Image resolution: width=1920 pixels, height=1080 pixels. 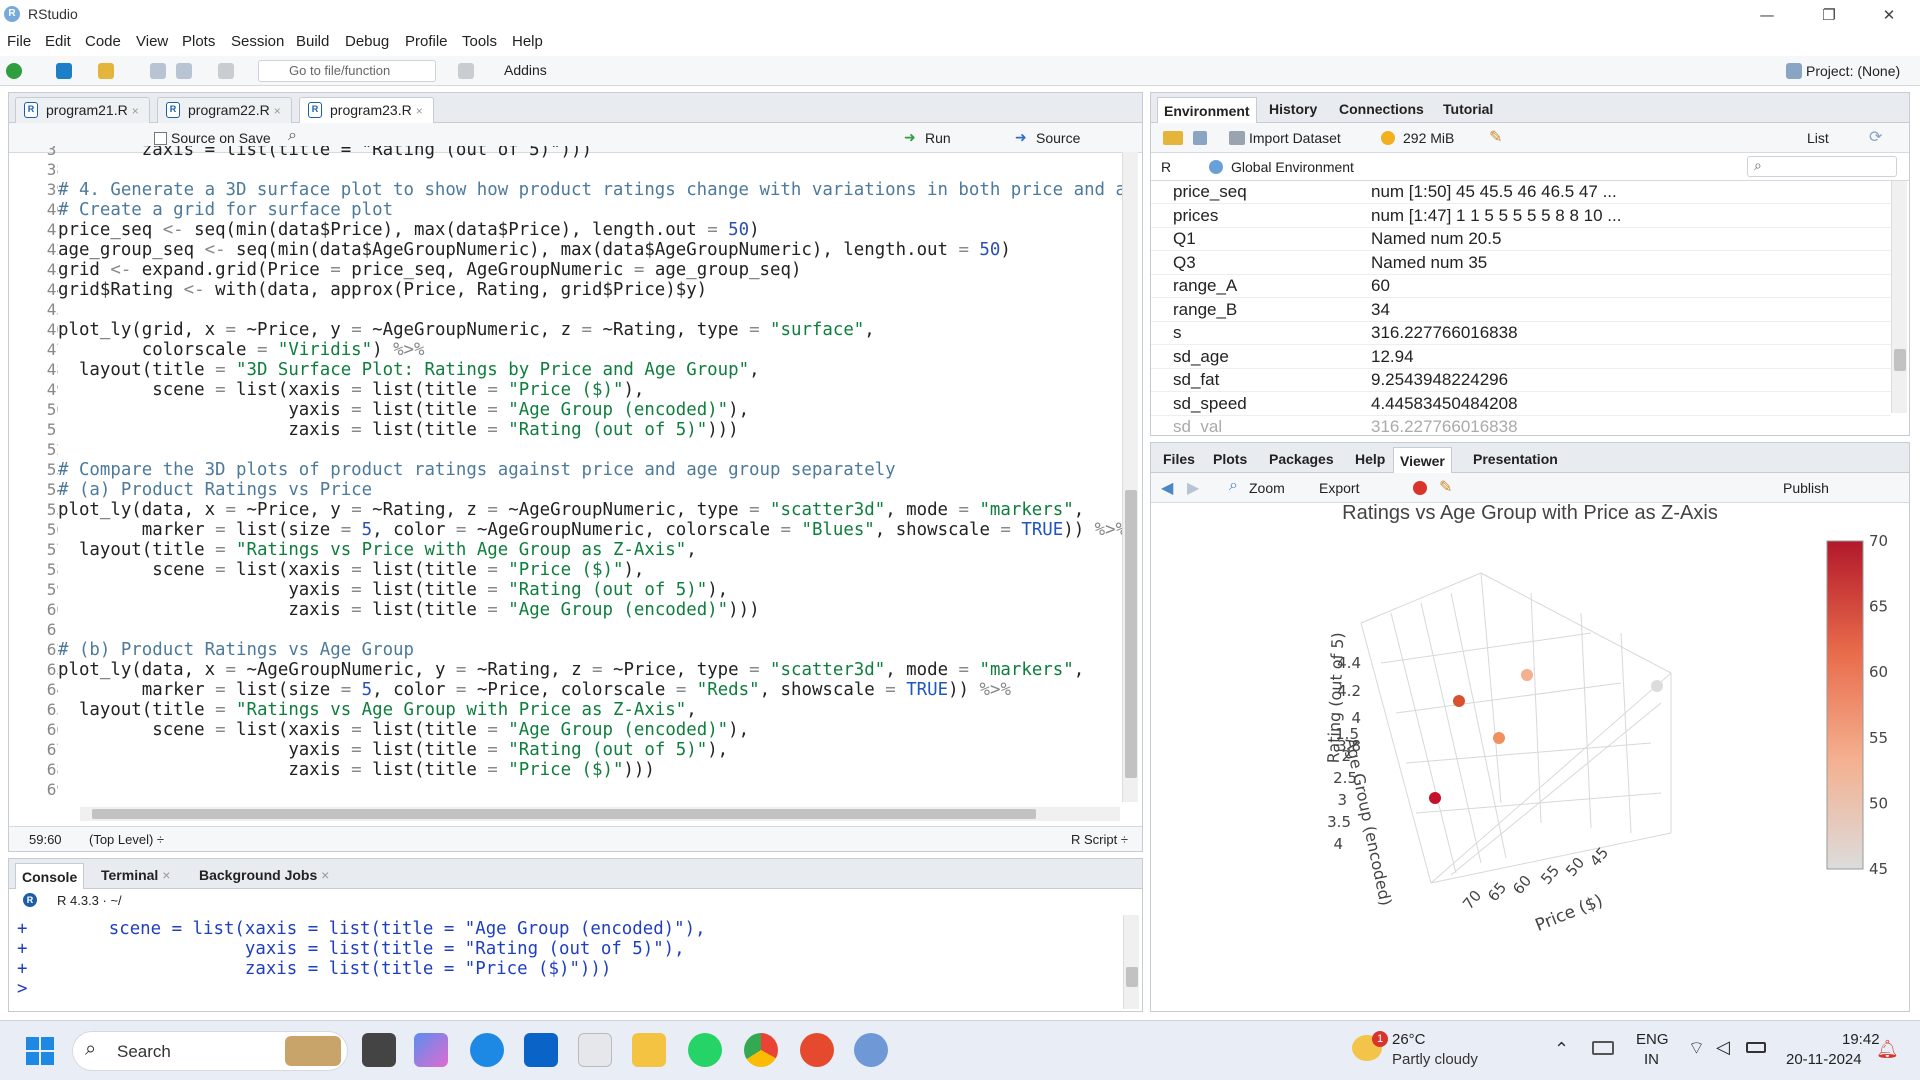 I want to click on clear-viewer-icon, so click(x=1420, y=488).